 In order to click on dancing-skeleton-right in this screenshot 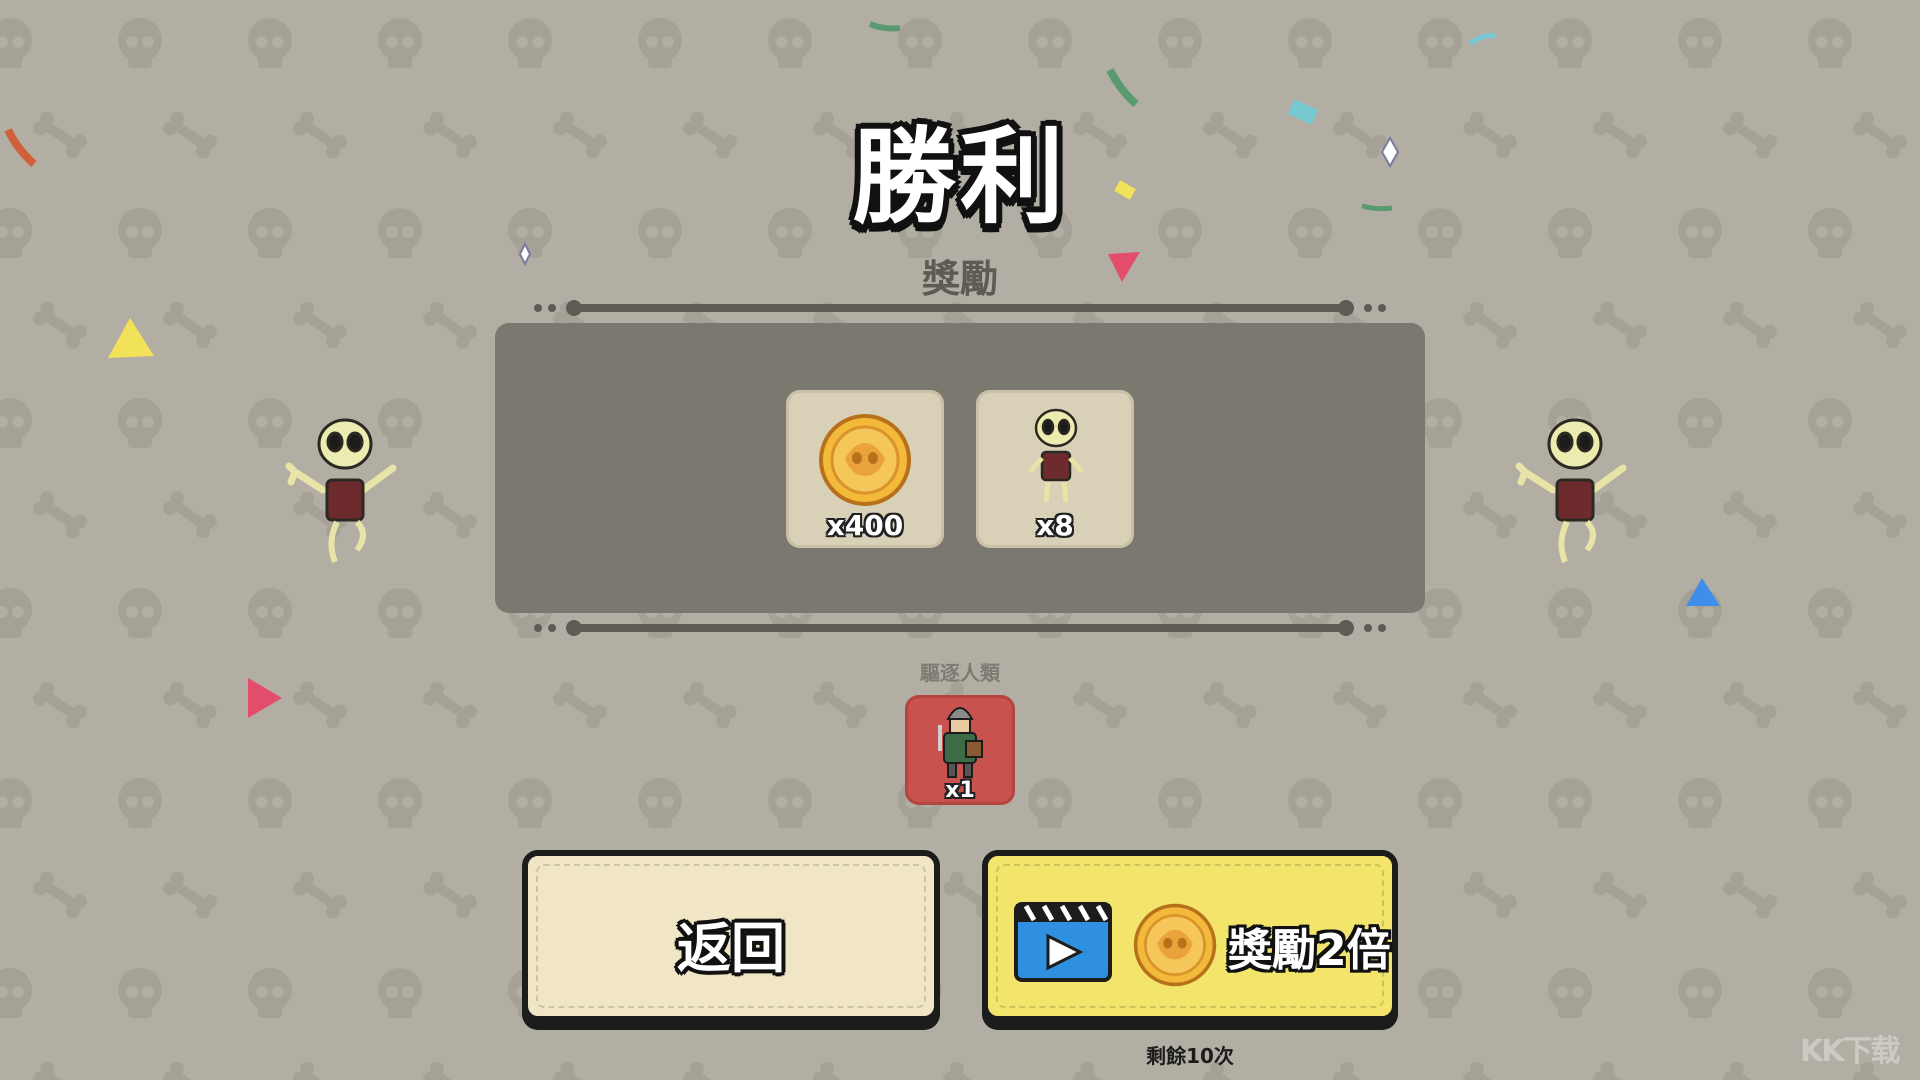, I will do `click(1571, 491)`.